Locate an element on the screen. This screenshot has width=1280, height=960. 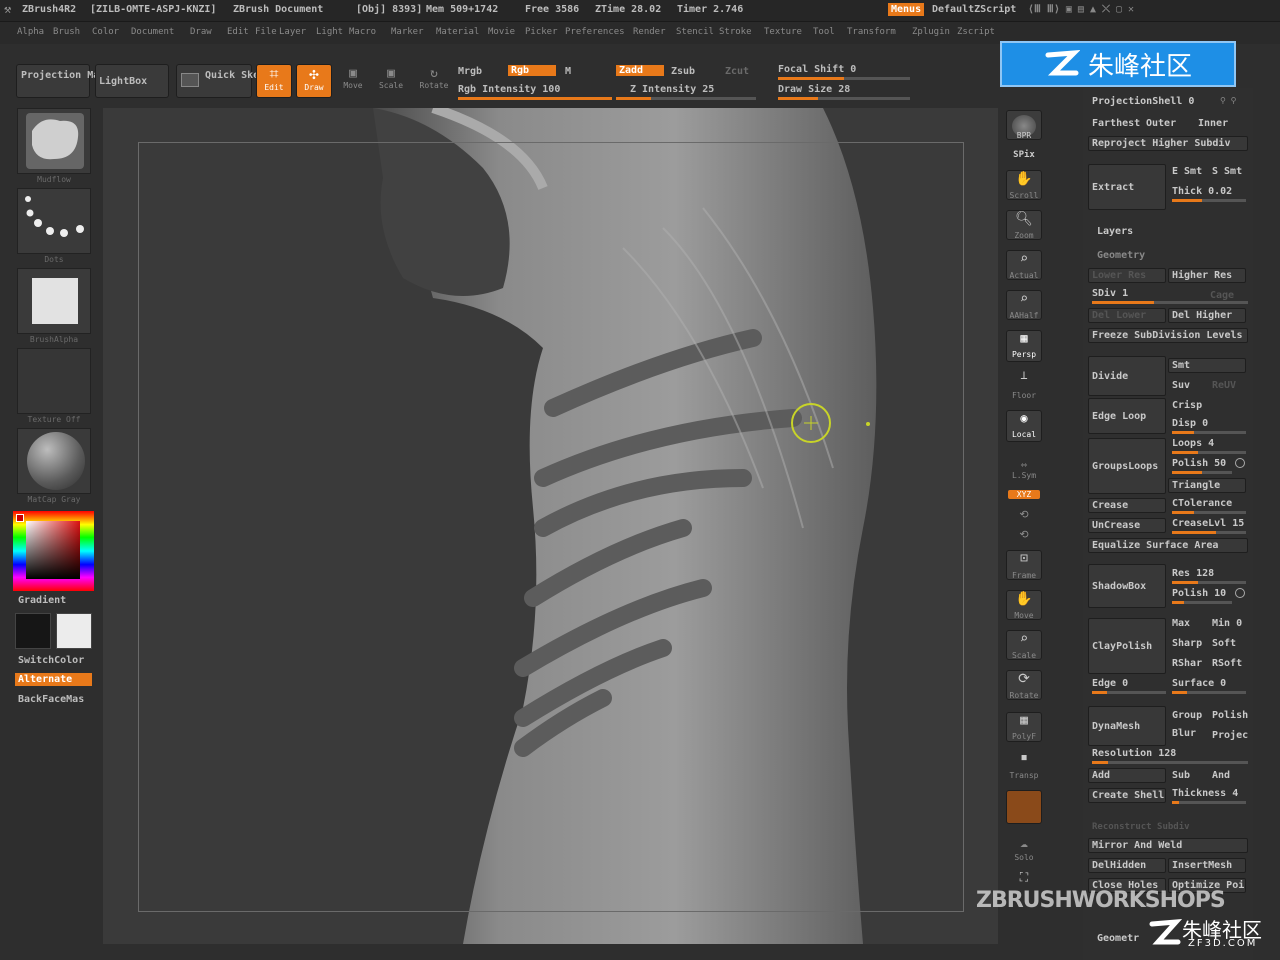
polish-circle-icon is located at coordinates (1240, 463).